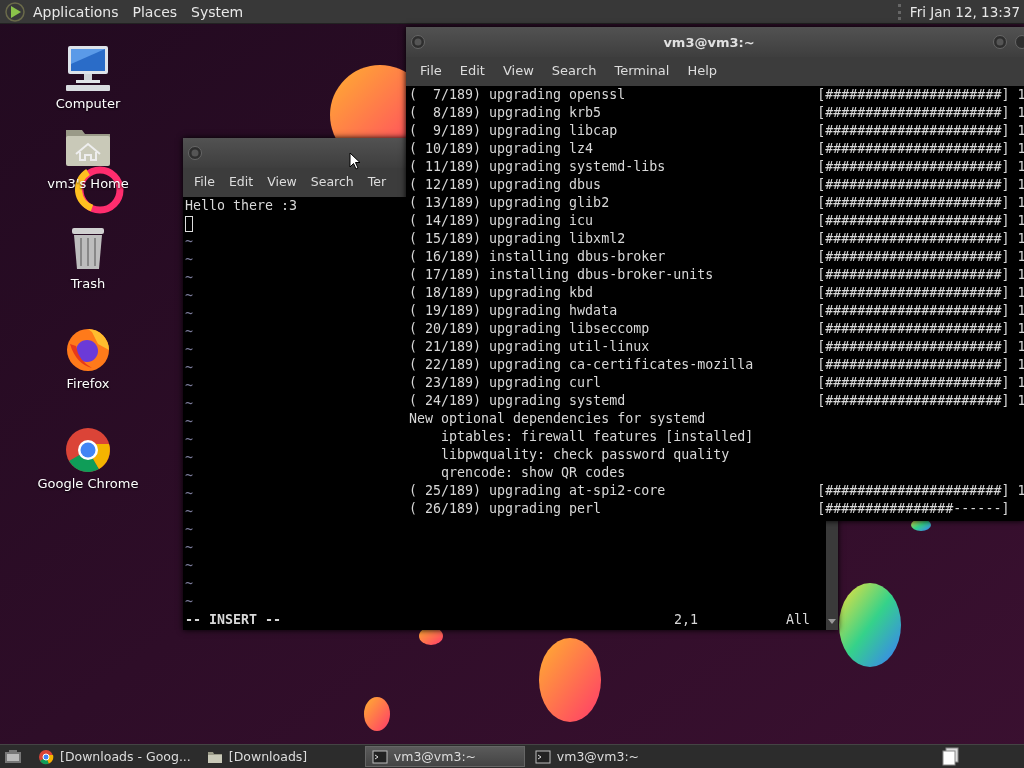  I want to click on terminal-line: ( 7/189) upgrading openssl, so click(517, 94).